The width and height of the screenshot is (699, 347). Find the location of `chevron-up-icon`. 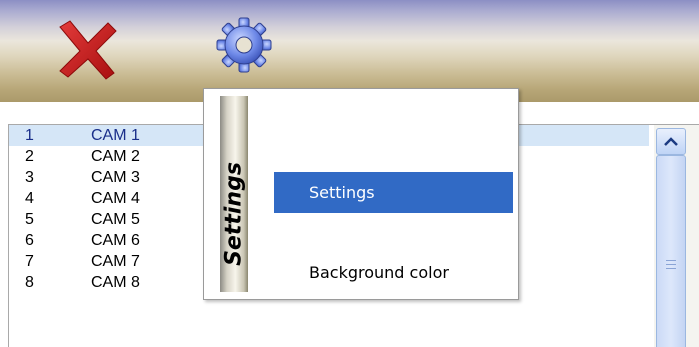

chevron-up-icon is located at coordinates (671, 141).